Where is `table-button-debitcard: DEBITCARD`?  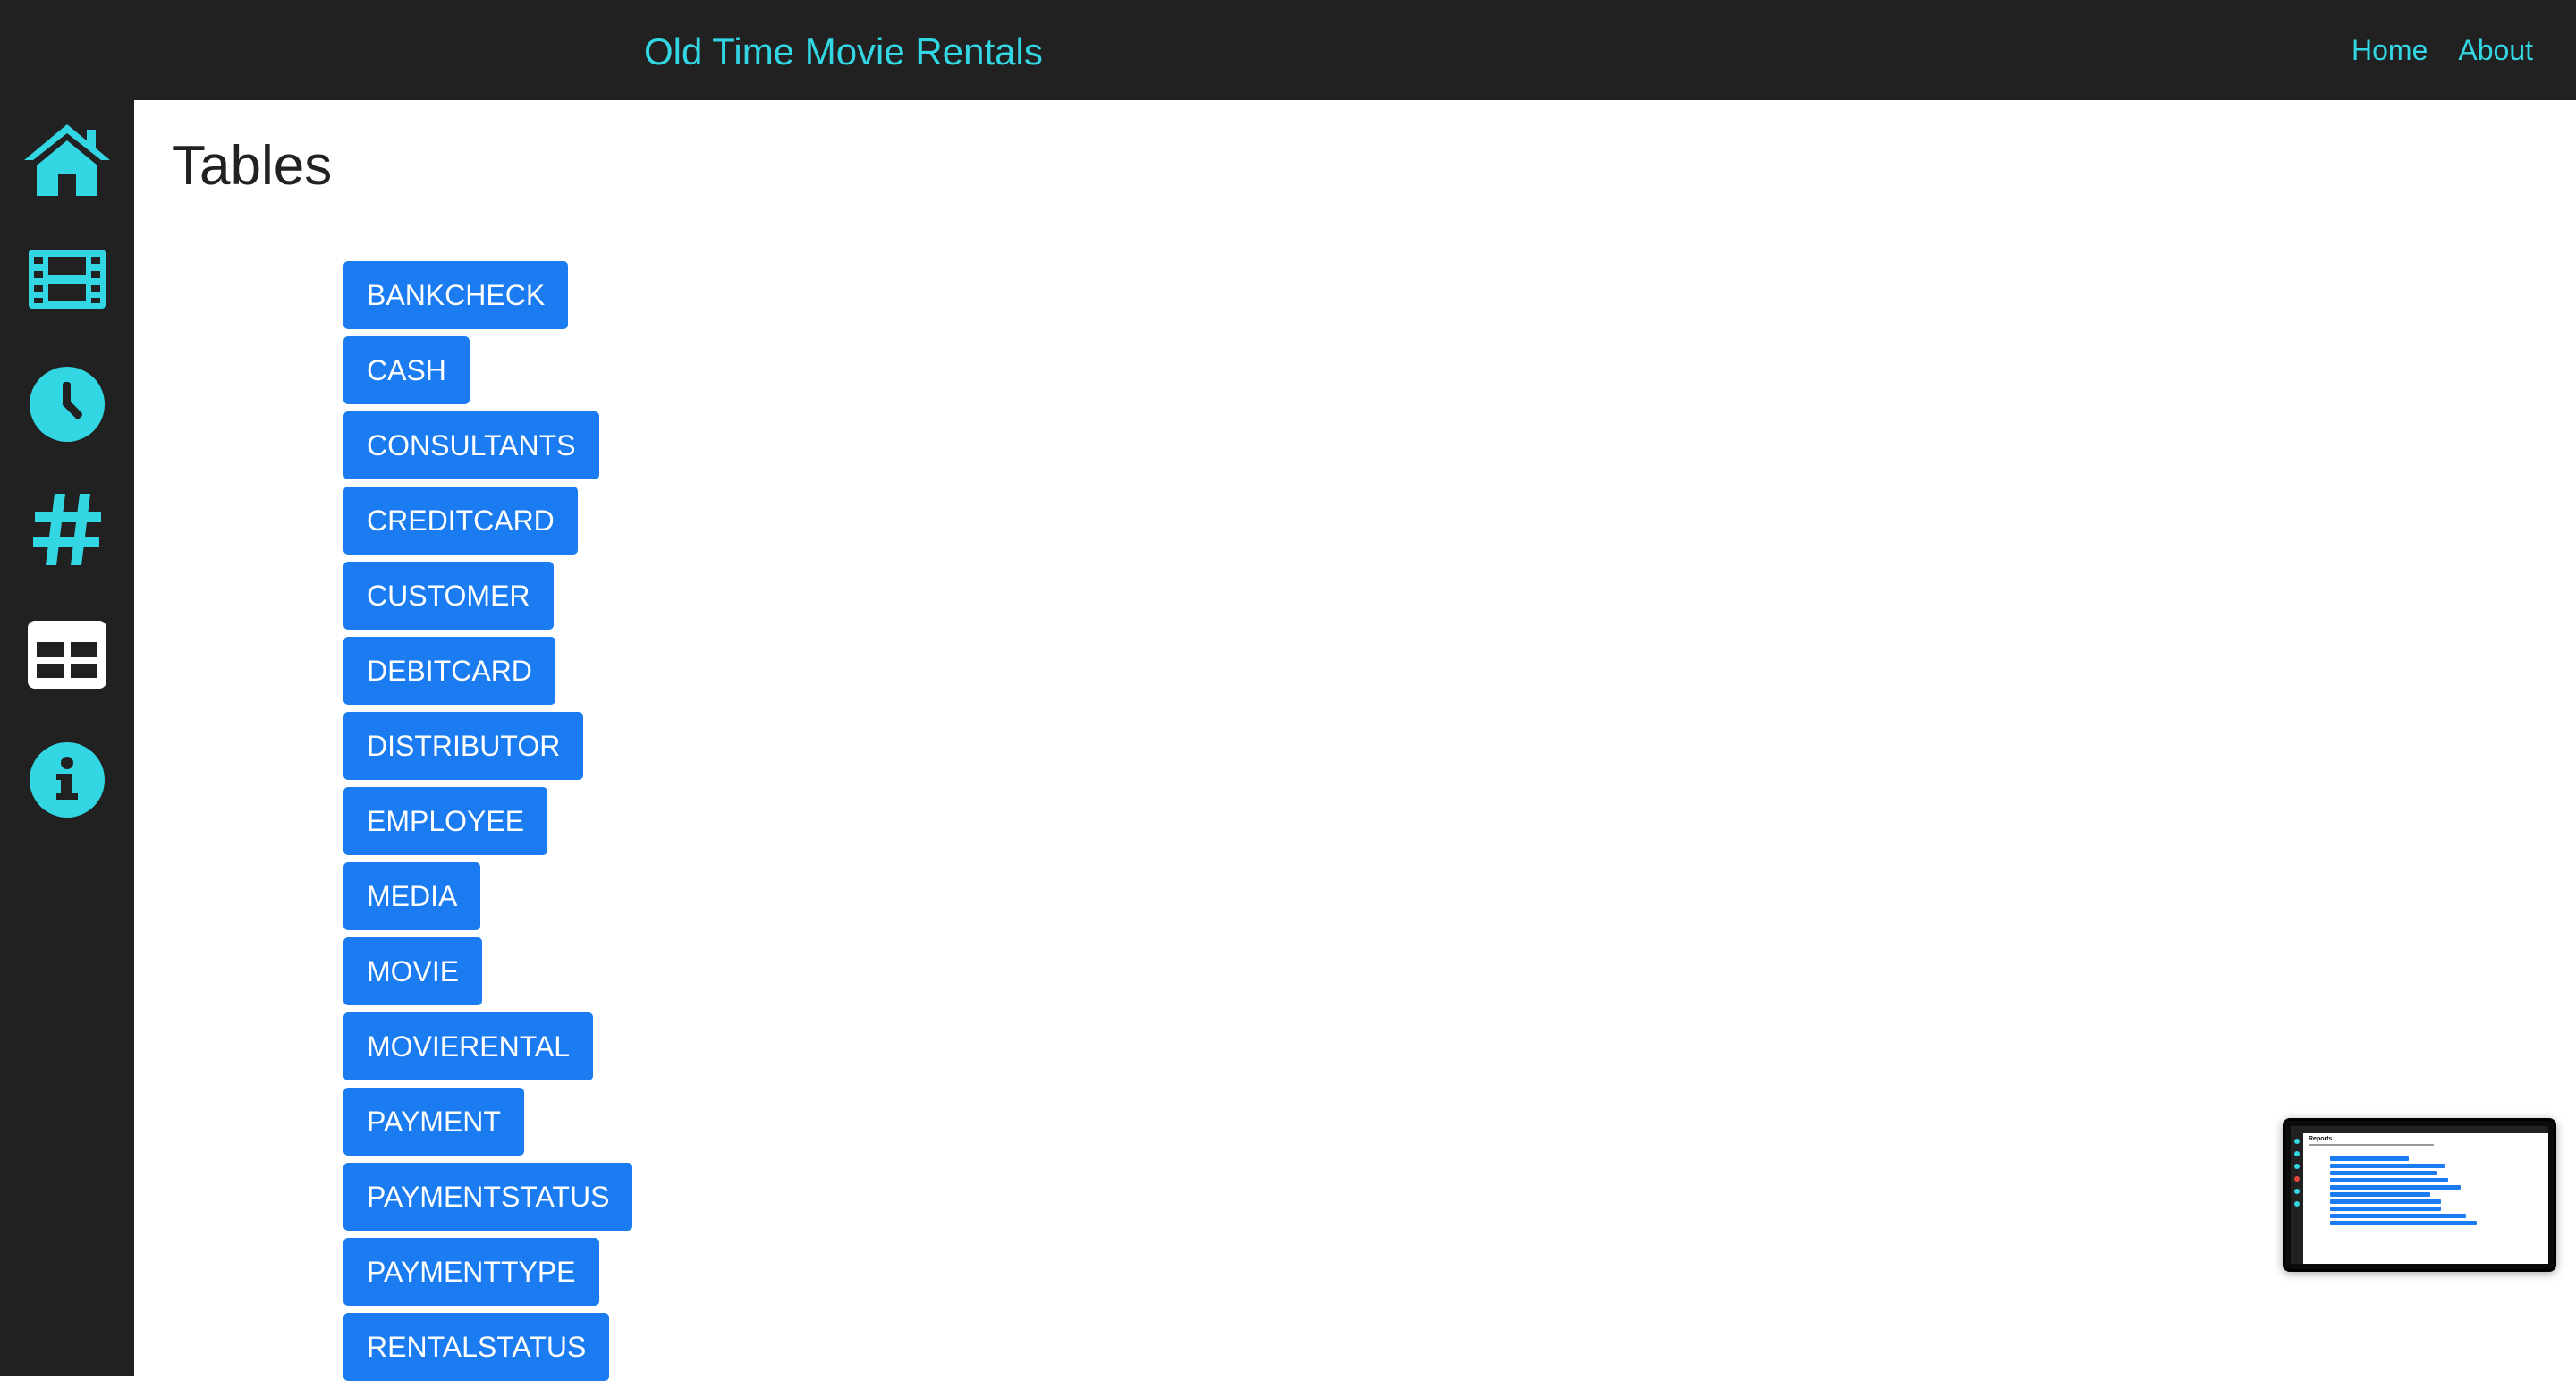
table-button-debitcard: DEBITCARD is located at coordinates (449, 671).